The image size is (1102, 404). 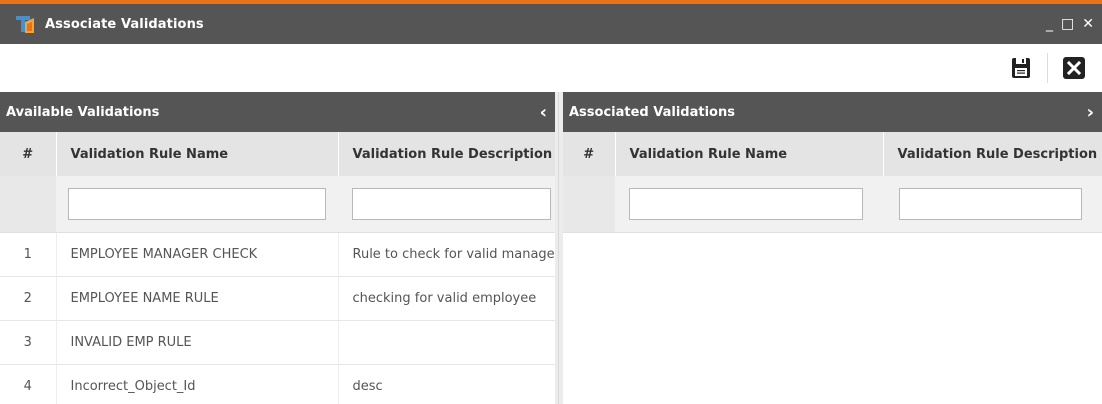 I want to click on rule-description-cell: Rule to check for valid manager, so click(x=446, y=254).